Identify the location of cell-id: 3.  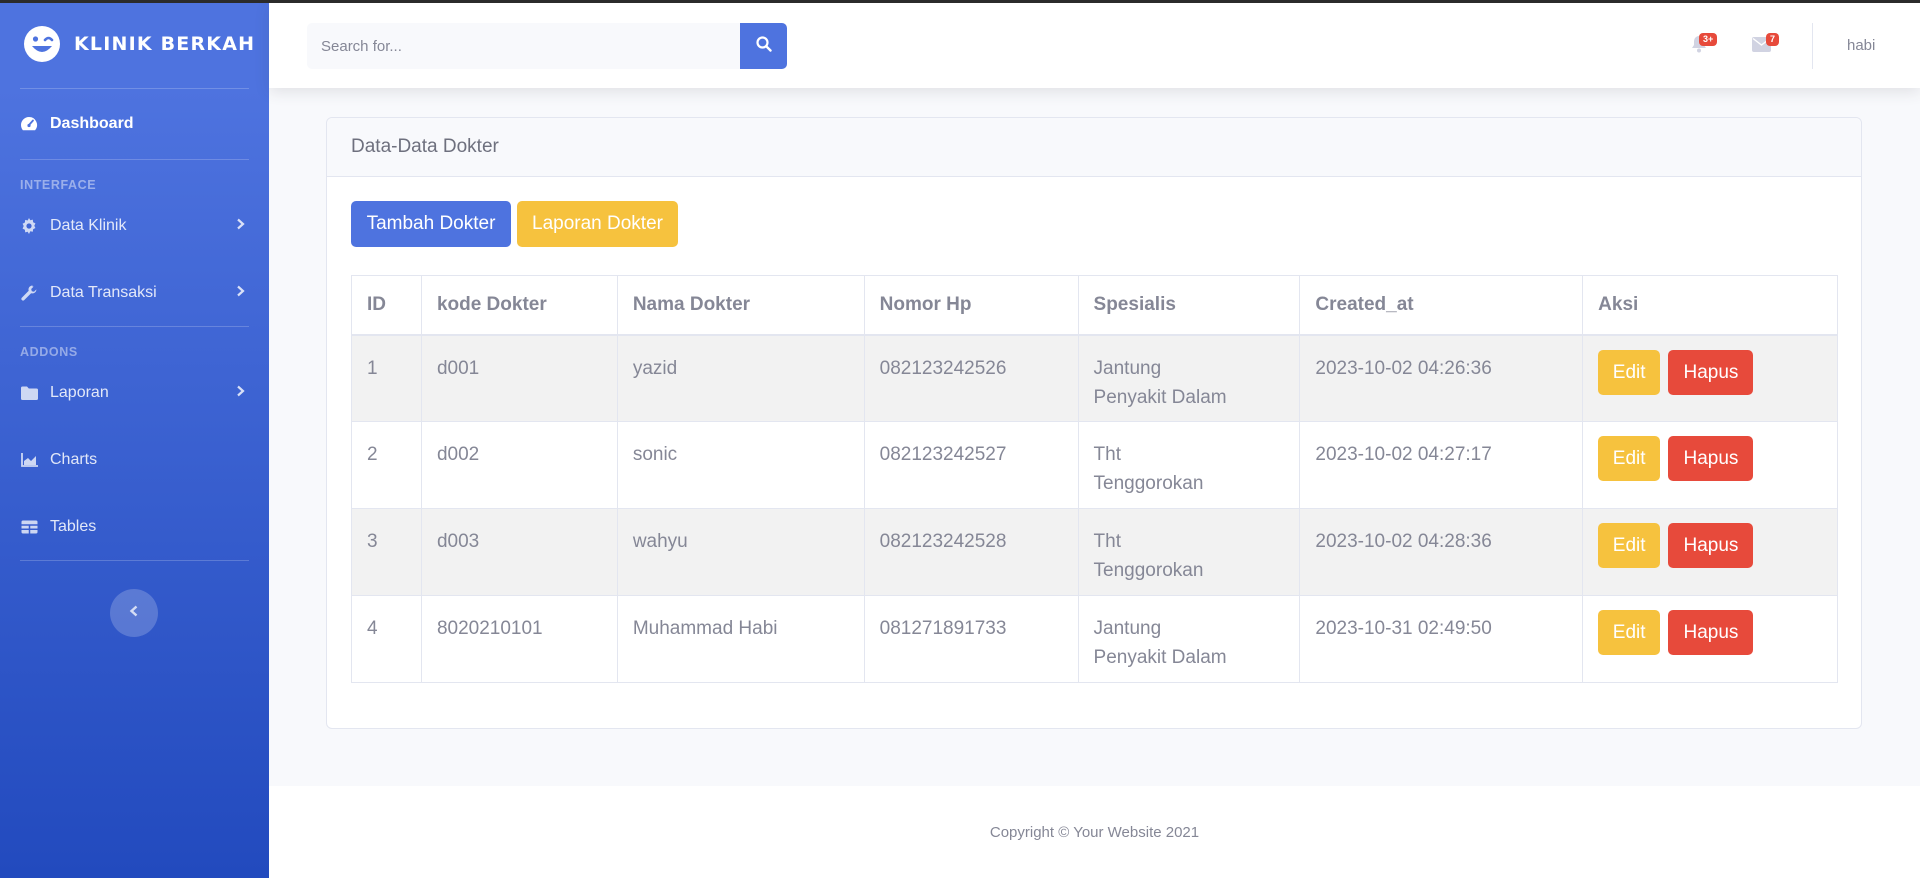
(386, 552).